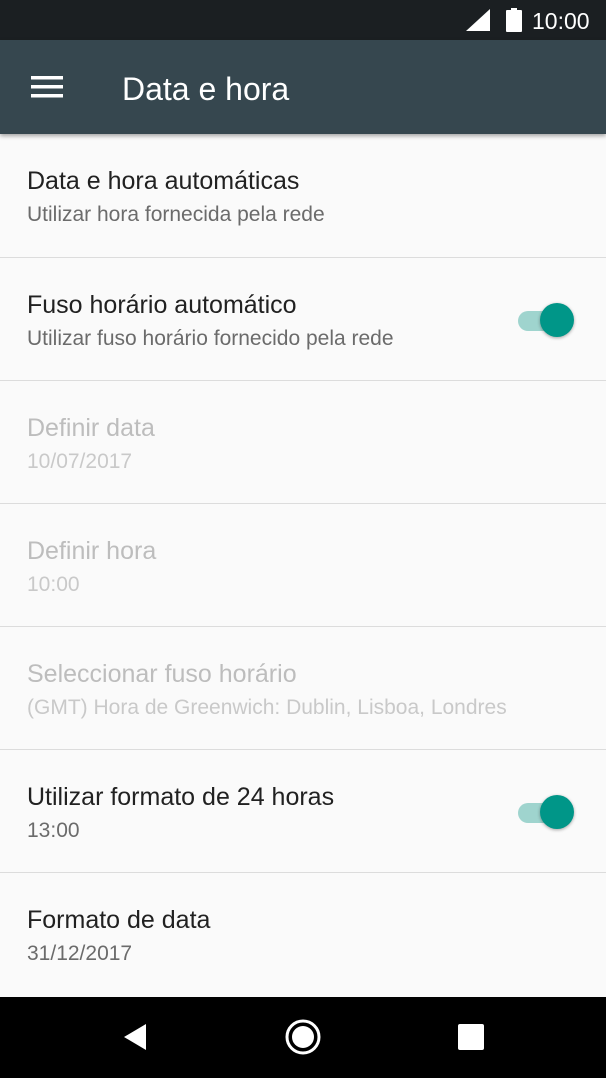  What do you see at coordinates (92, 551) in the screenshot?
I see `setting-title: Definir hora` at bounding box center [92, 551].